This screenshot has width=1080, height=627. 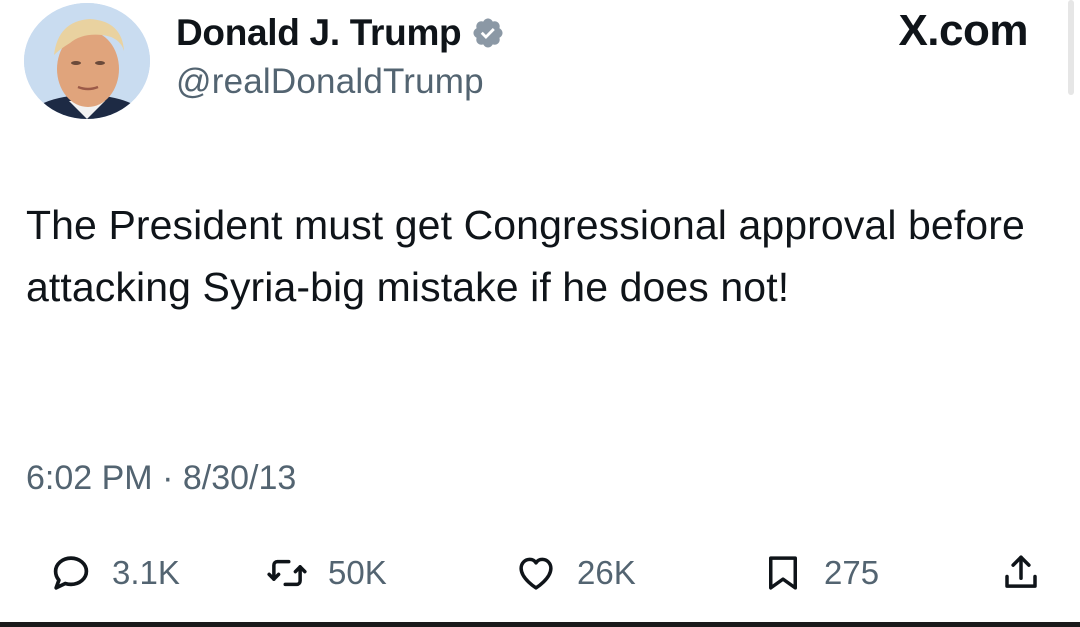 I want to click on tweet-timestamp: 6:02 PM · 8/30/13, so click(x=161, y=478).